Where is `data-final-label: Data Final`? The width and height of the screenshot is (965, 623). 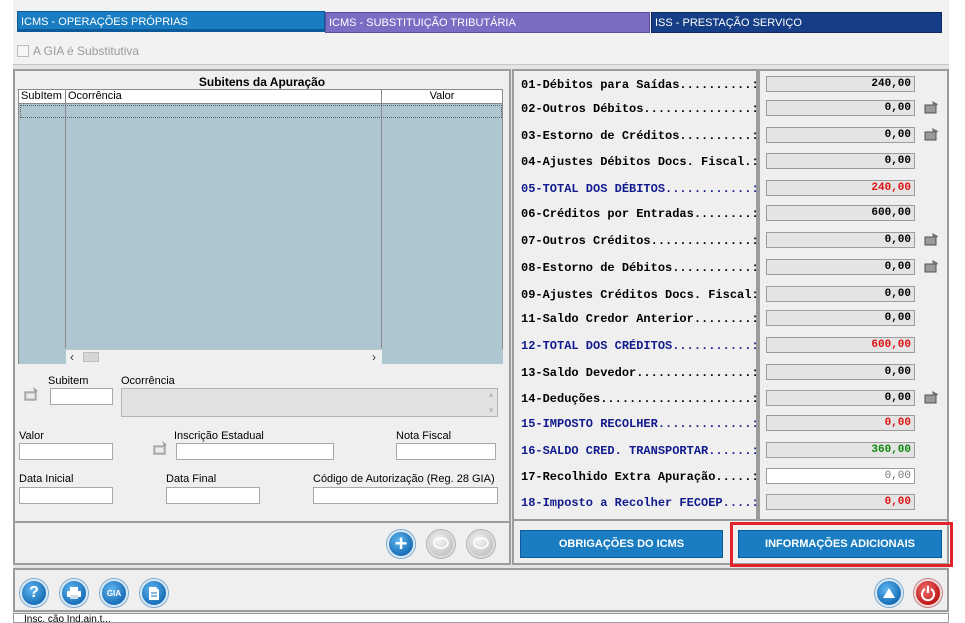 data-final-label: Data Final is located at coordinates (191, 479).